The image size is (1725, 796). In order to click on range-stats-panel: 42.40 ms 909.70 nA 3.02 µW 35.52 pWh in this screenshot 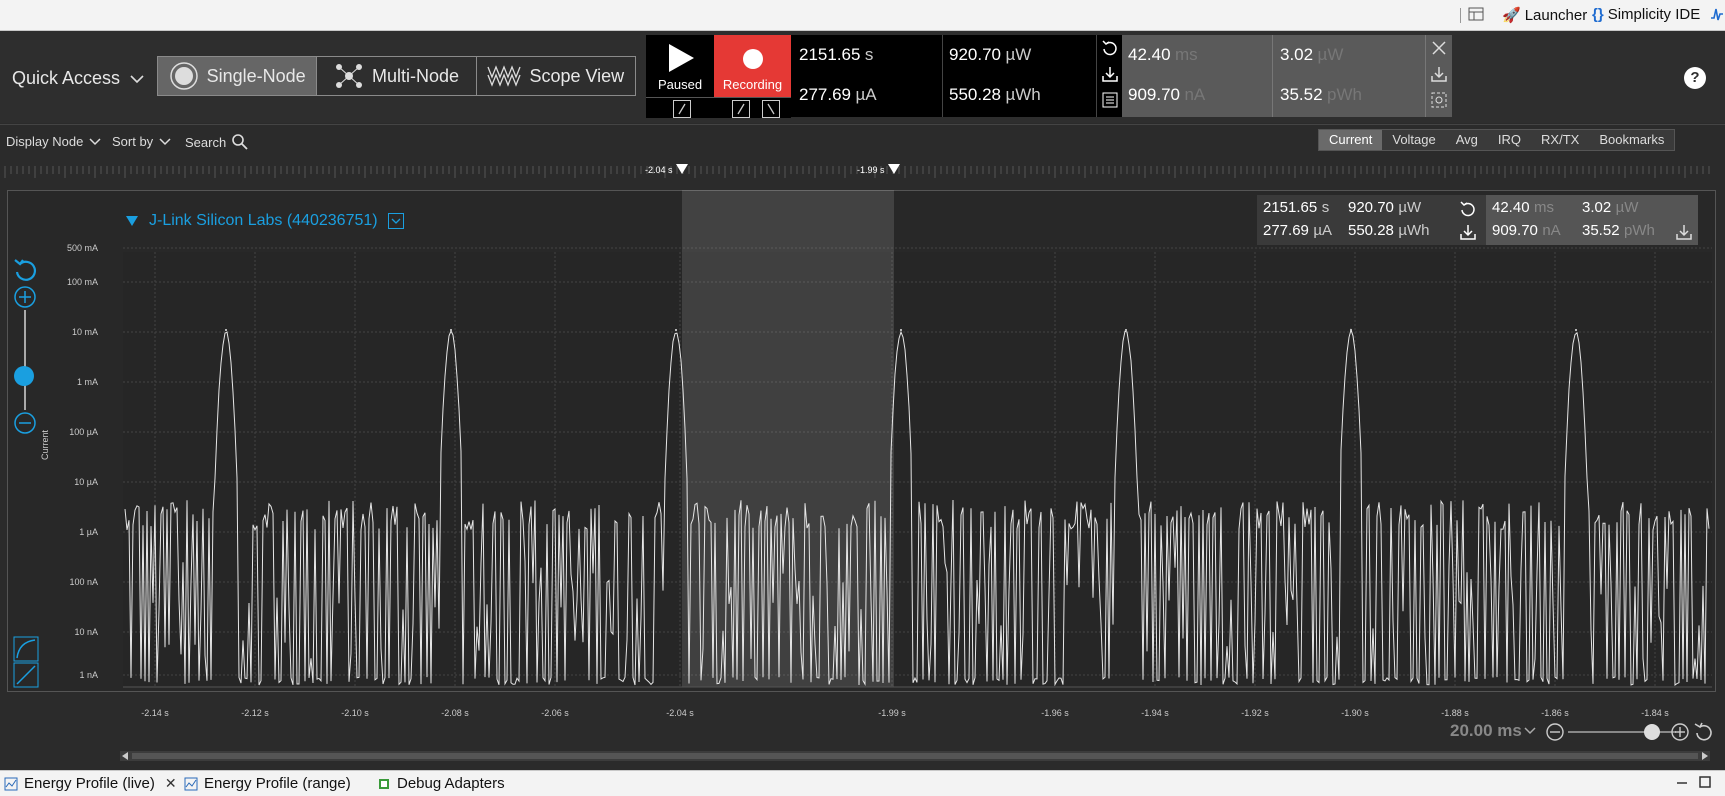, I will do `click(1273, 76)`.